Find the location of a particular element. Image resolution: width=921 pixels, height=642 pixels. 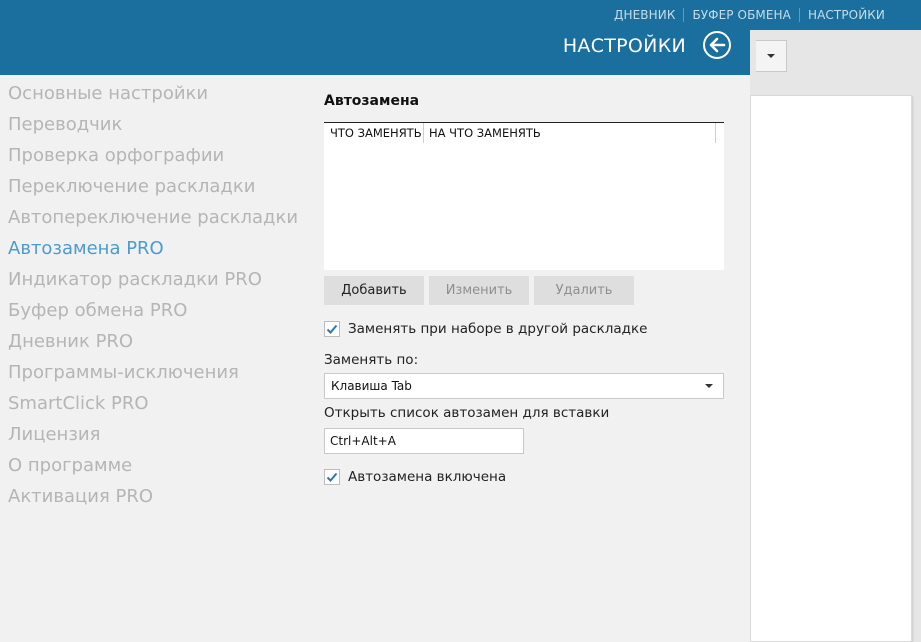

nav-item-general: Основные настройки is located at coordinates (158, 96).